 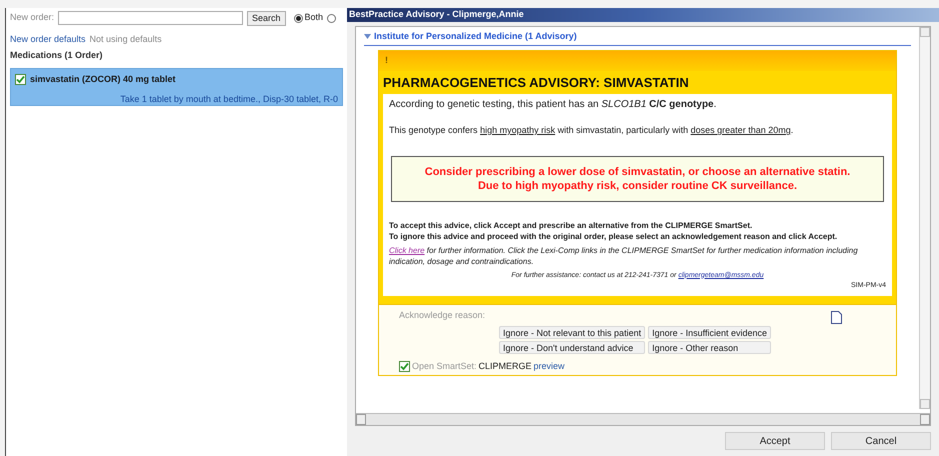 What do you see at coordinates (572, 347) in the screenshot?
I see `reason-button: Ignore - Don't understand advice` at bounding box center [572, 347].